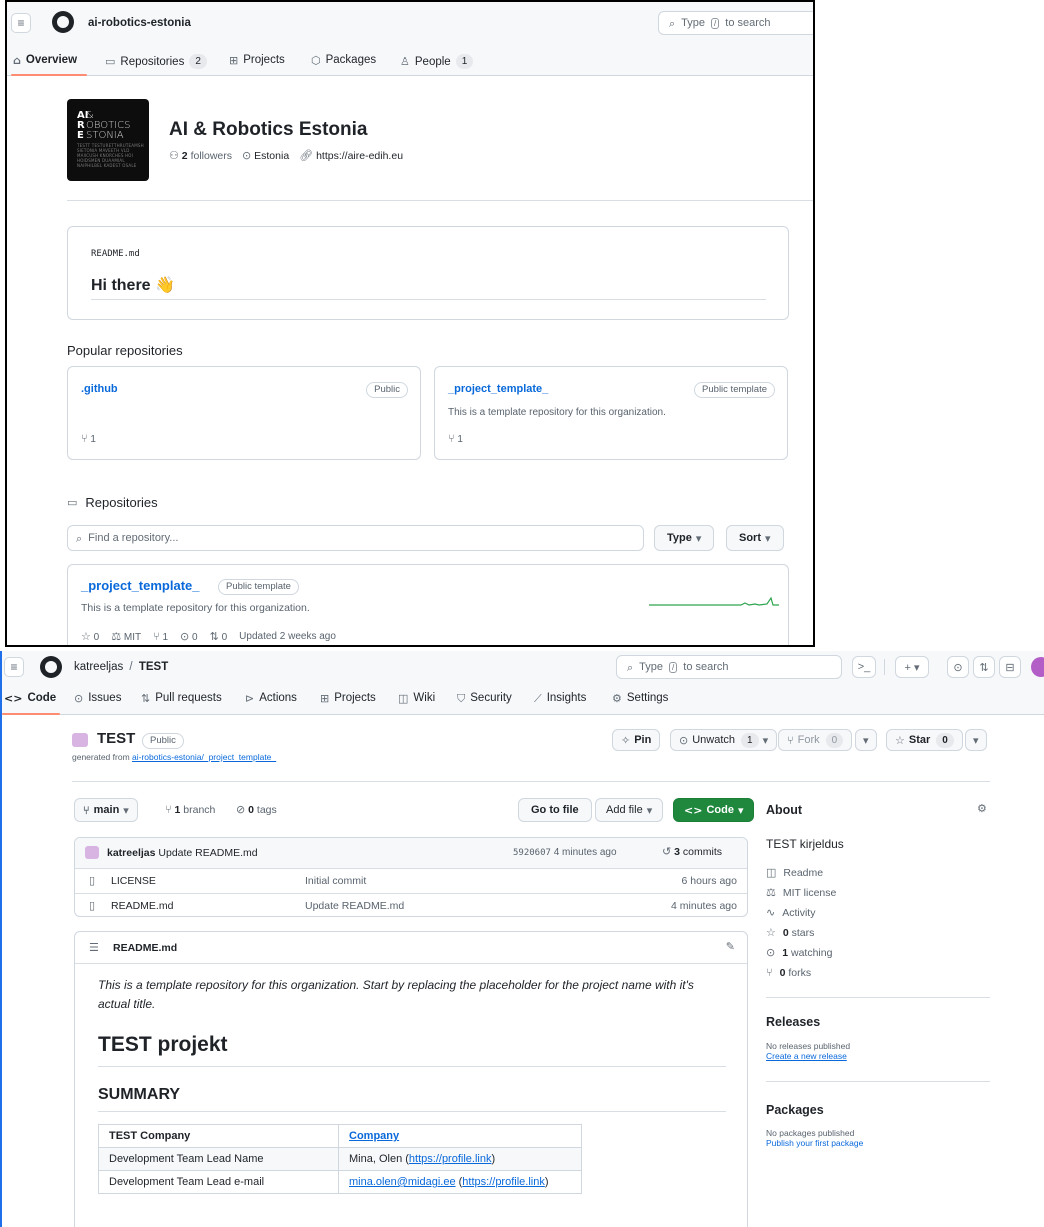  What do you see at coordinates (94, 947) in the screenshot?
I see `list-icon: ☰` at bounding box center [94, 947].